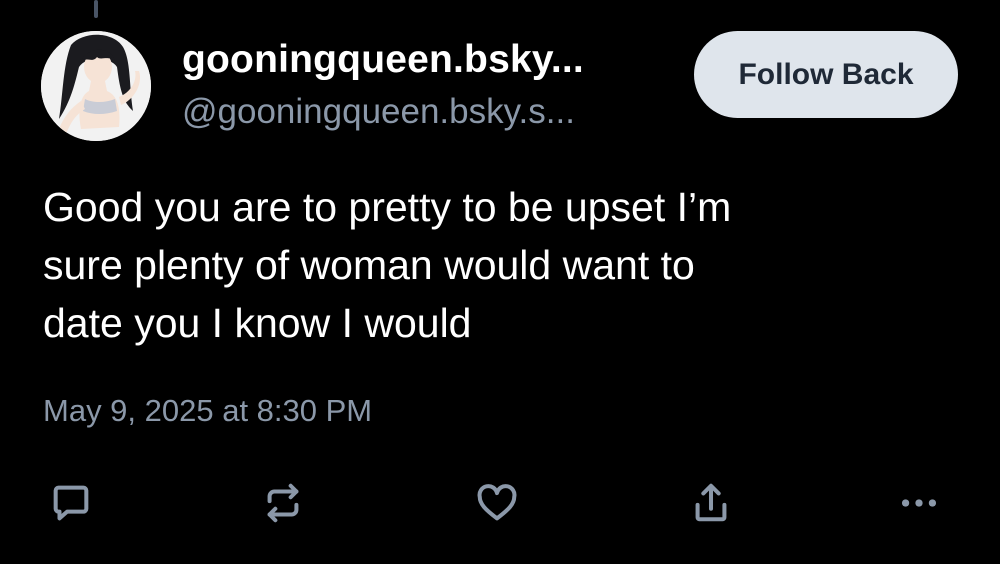 The image size is (1000, 564). I want to click on follow-back-button: Follow Back, so click(826, 74).